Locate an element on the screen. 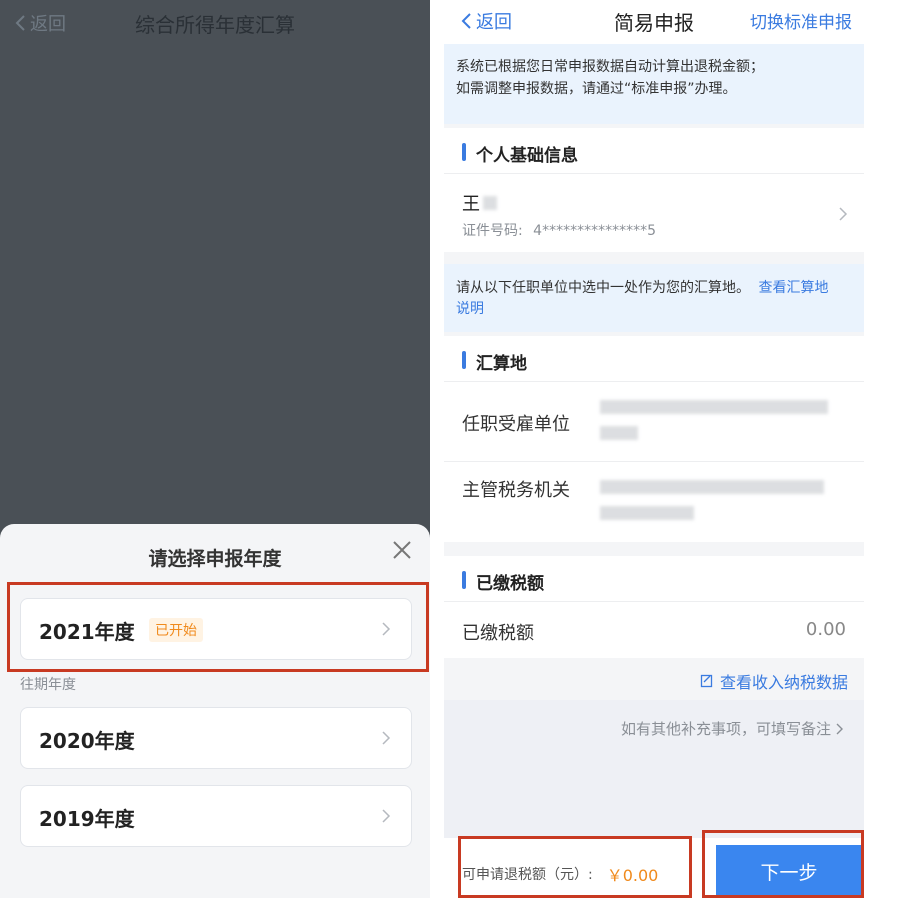 Image resolution: width=898 pixels, height=898 pixels. location-details: 任职受雇单位 主管税务机关 is located at coordinates (654, 462).